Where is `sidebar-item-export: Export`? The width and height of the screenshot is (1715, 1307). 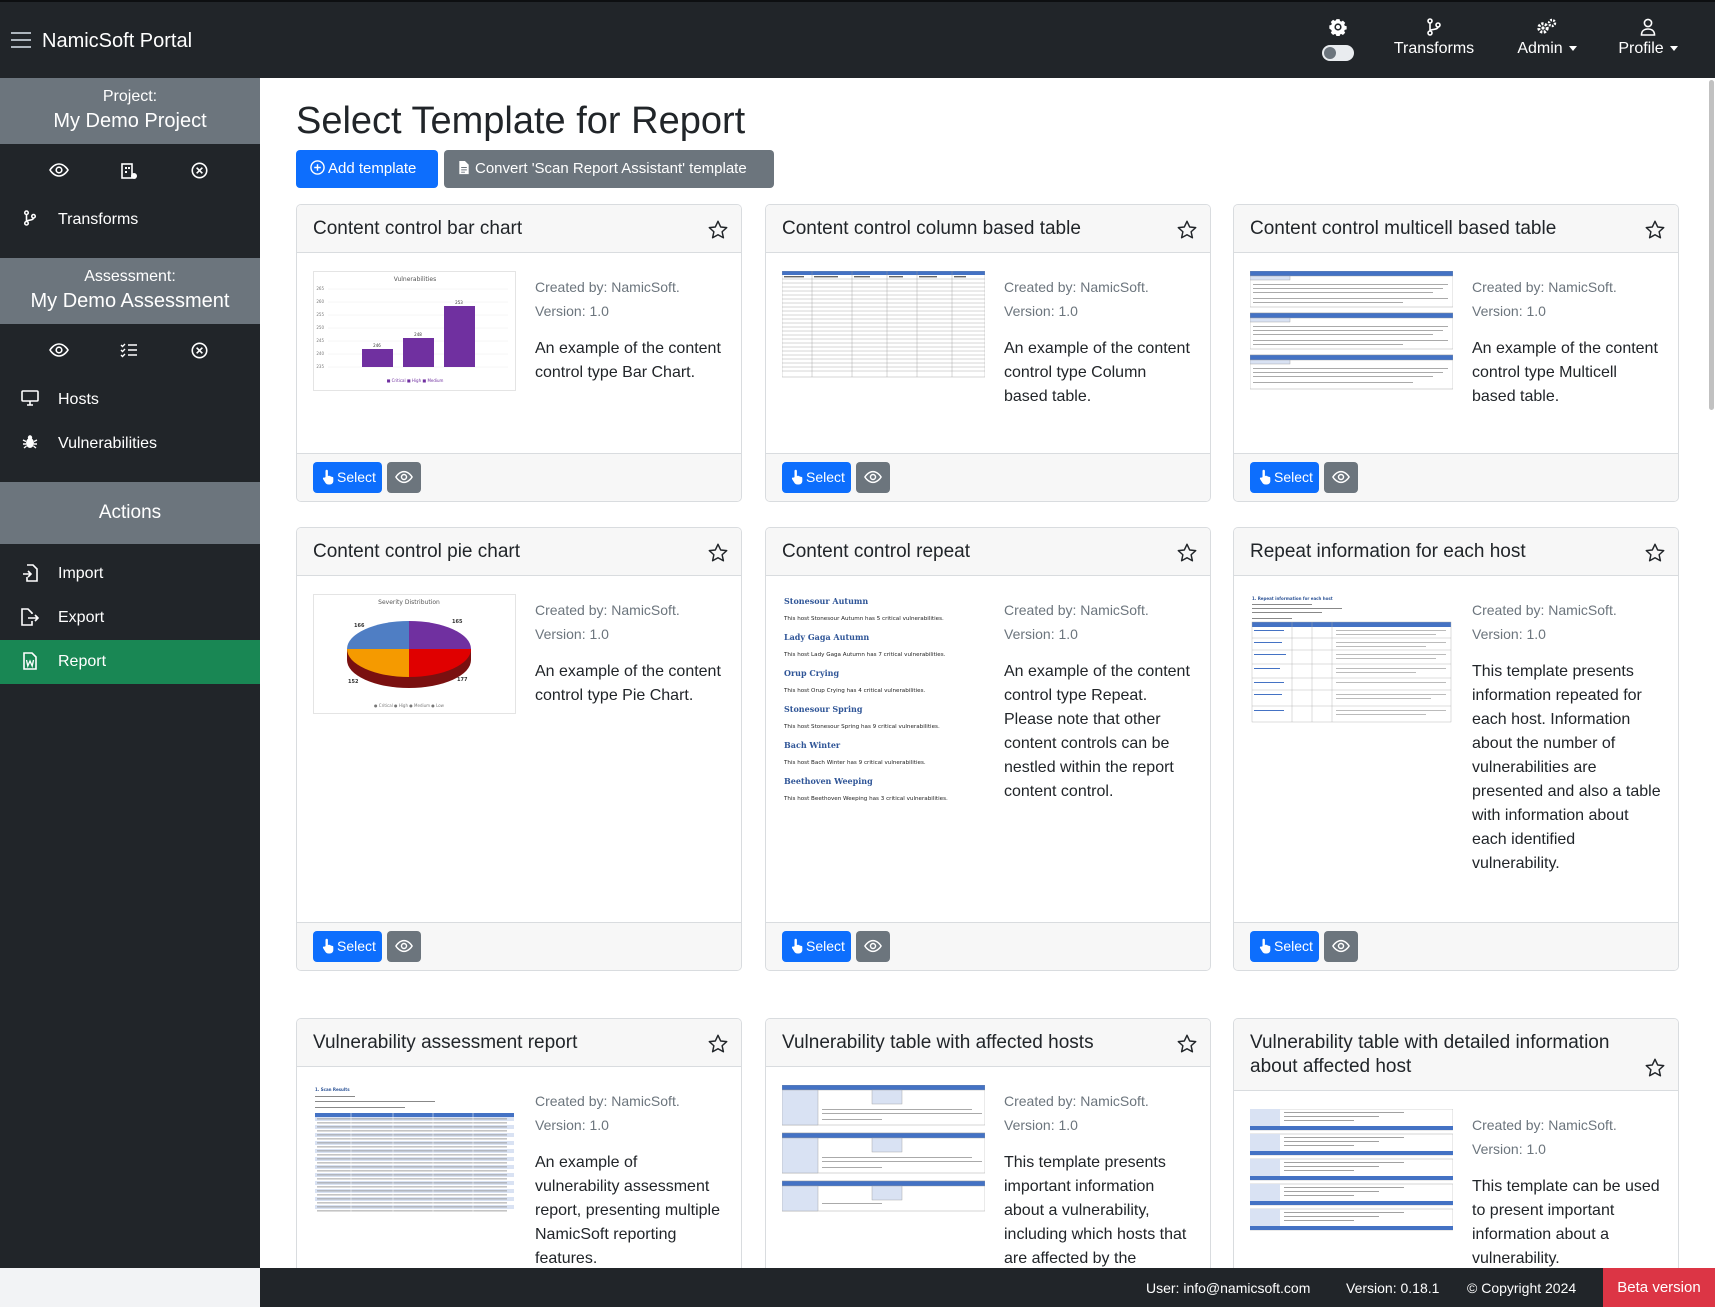 sidebar-item-export: Export is located at coordinates (130, 618).